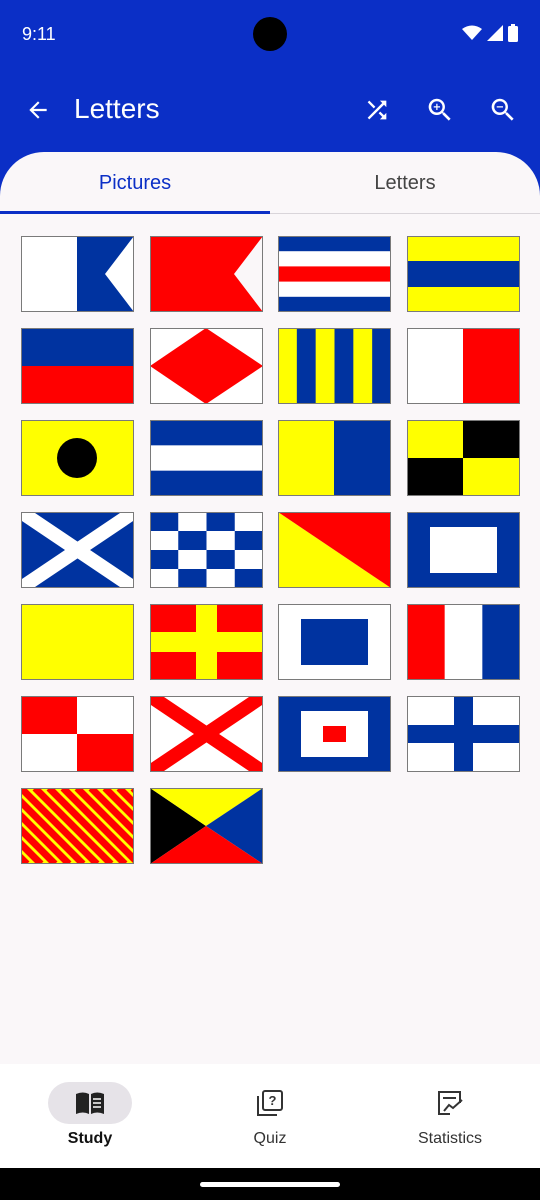 This screenshot has width=540, height=1200. Describe the element at coordinates (495, 33) in the screenshot. I see `signal-icon` at that location.